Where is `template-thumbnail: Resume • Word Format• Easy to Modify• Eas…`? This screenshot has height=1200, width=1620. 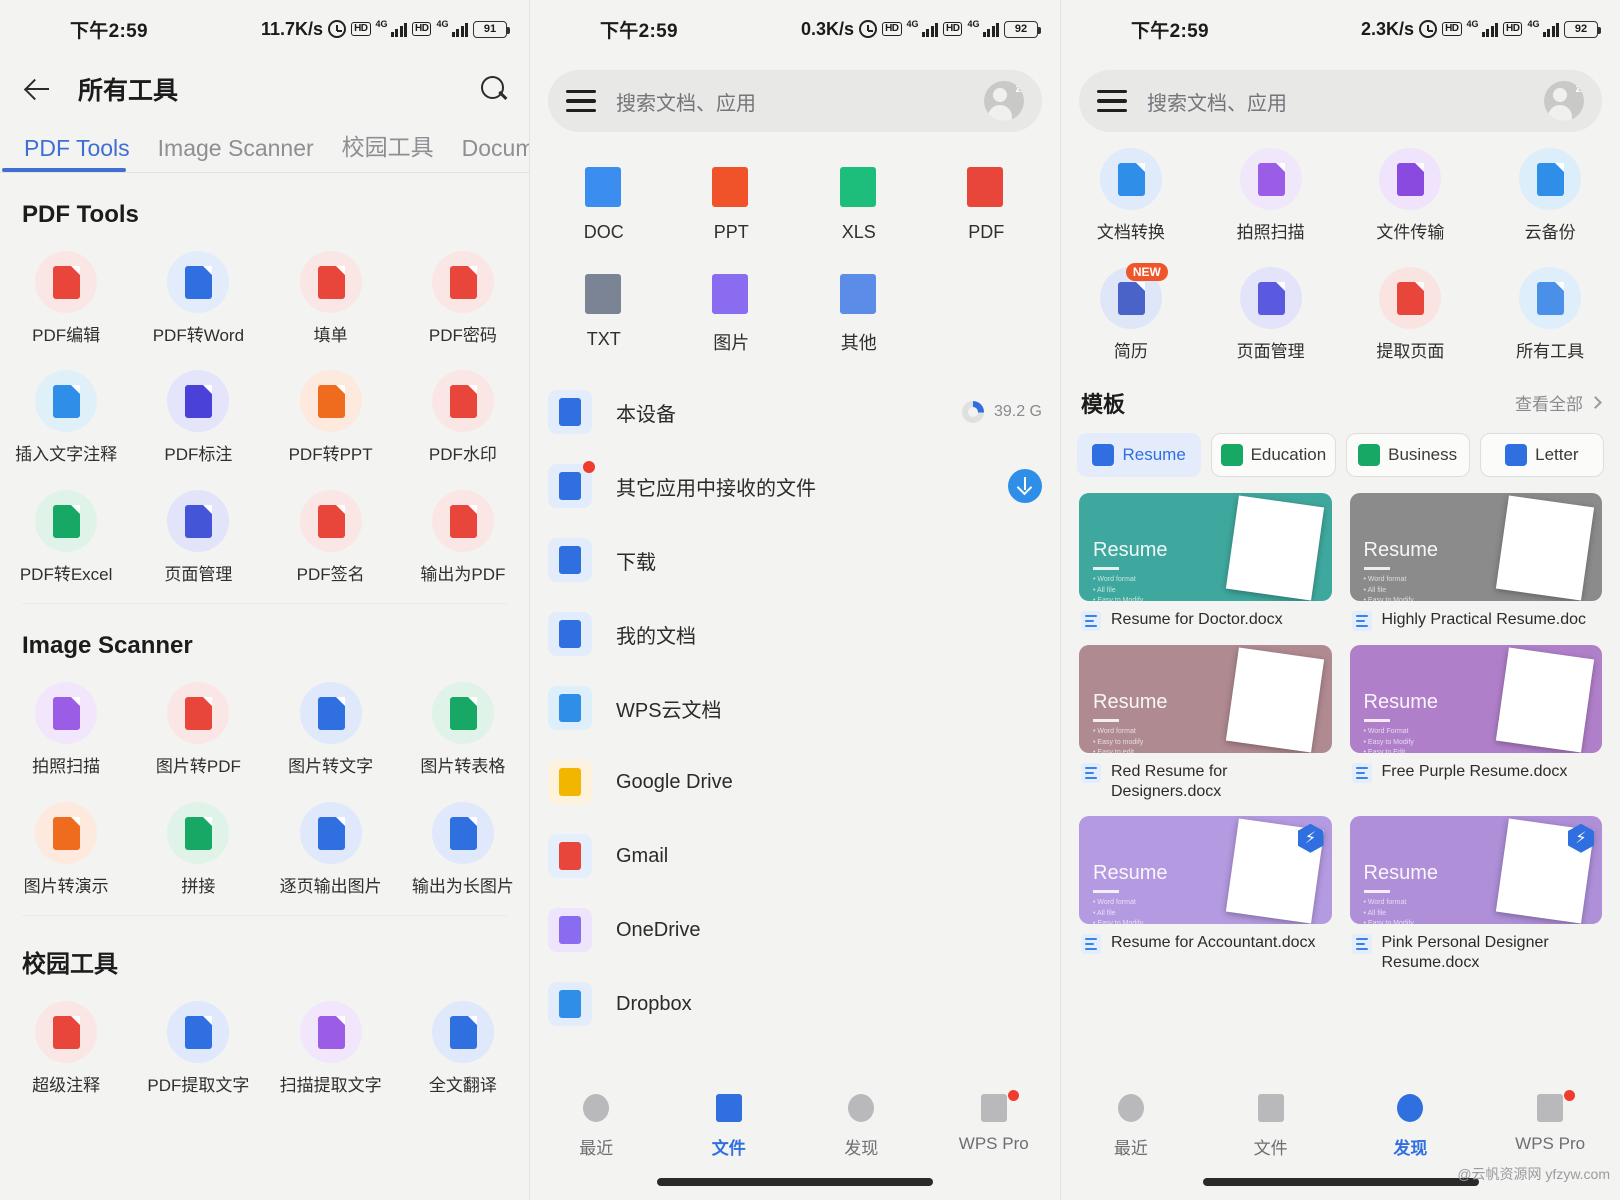
template-thumbnail: Resume • Word Format• Easy to Modify• Eas… is located at coordinates (1475, 698).